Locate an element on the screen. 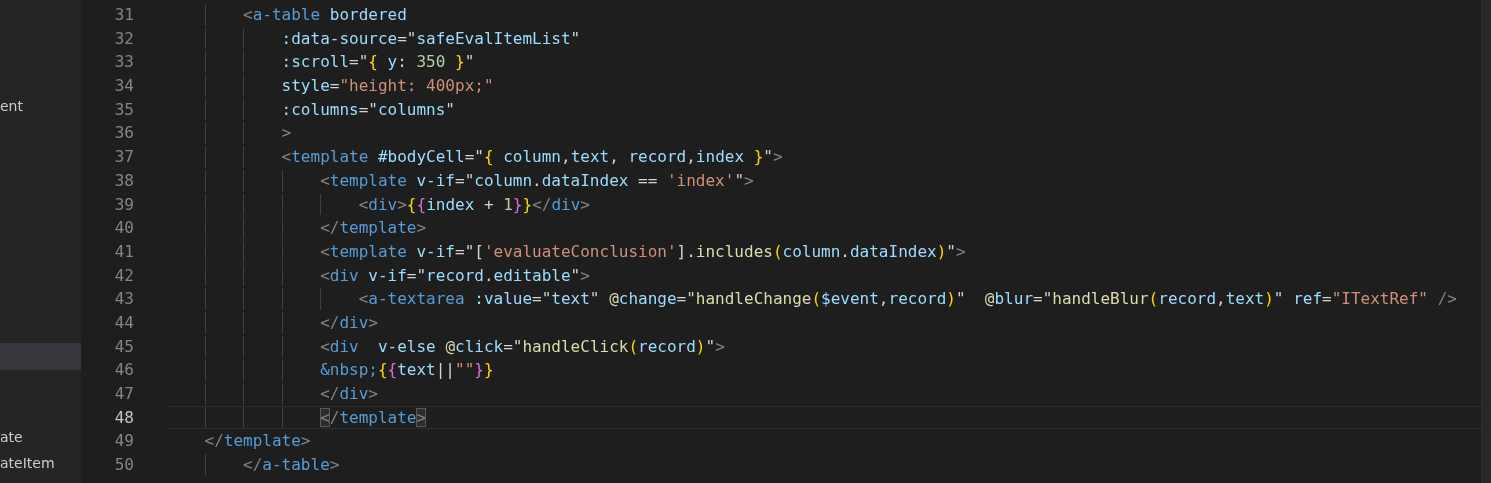 The width and height of the screenshot is (1491, 483). code-line: </a-table> is located at coordinates (823, 465).